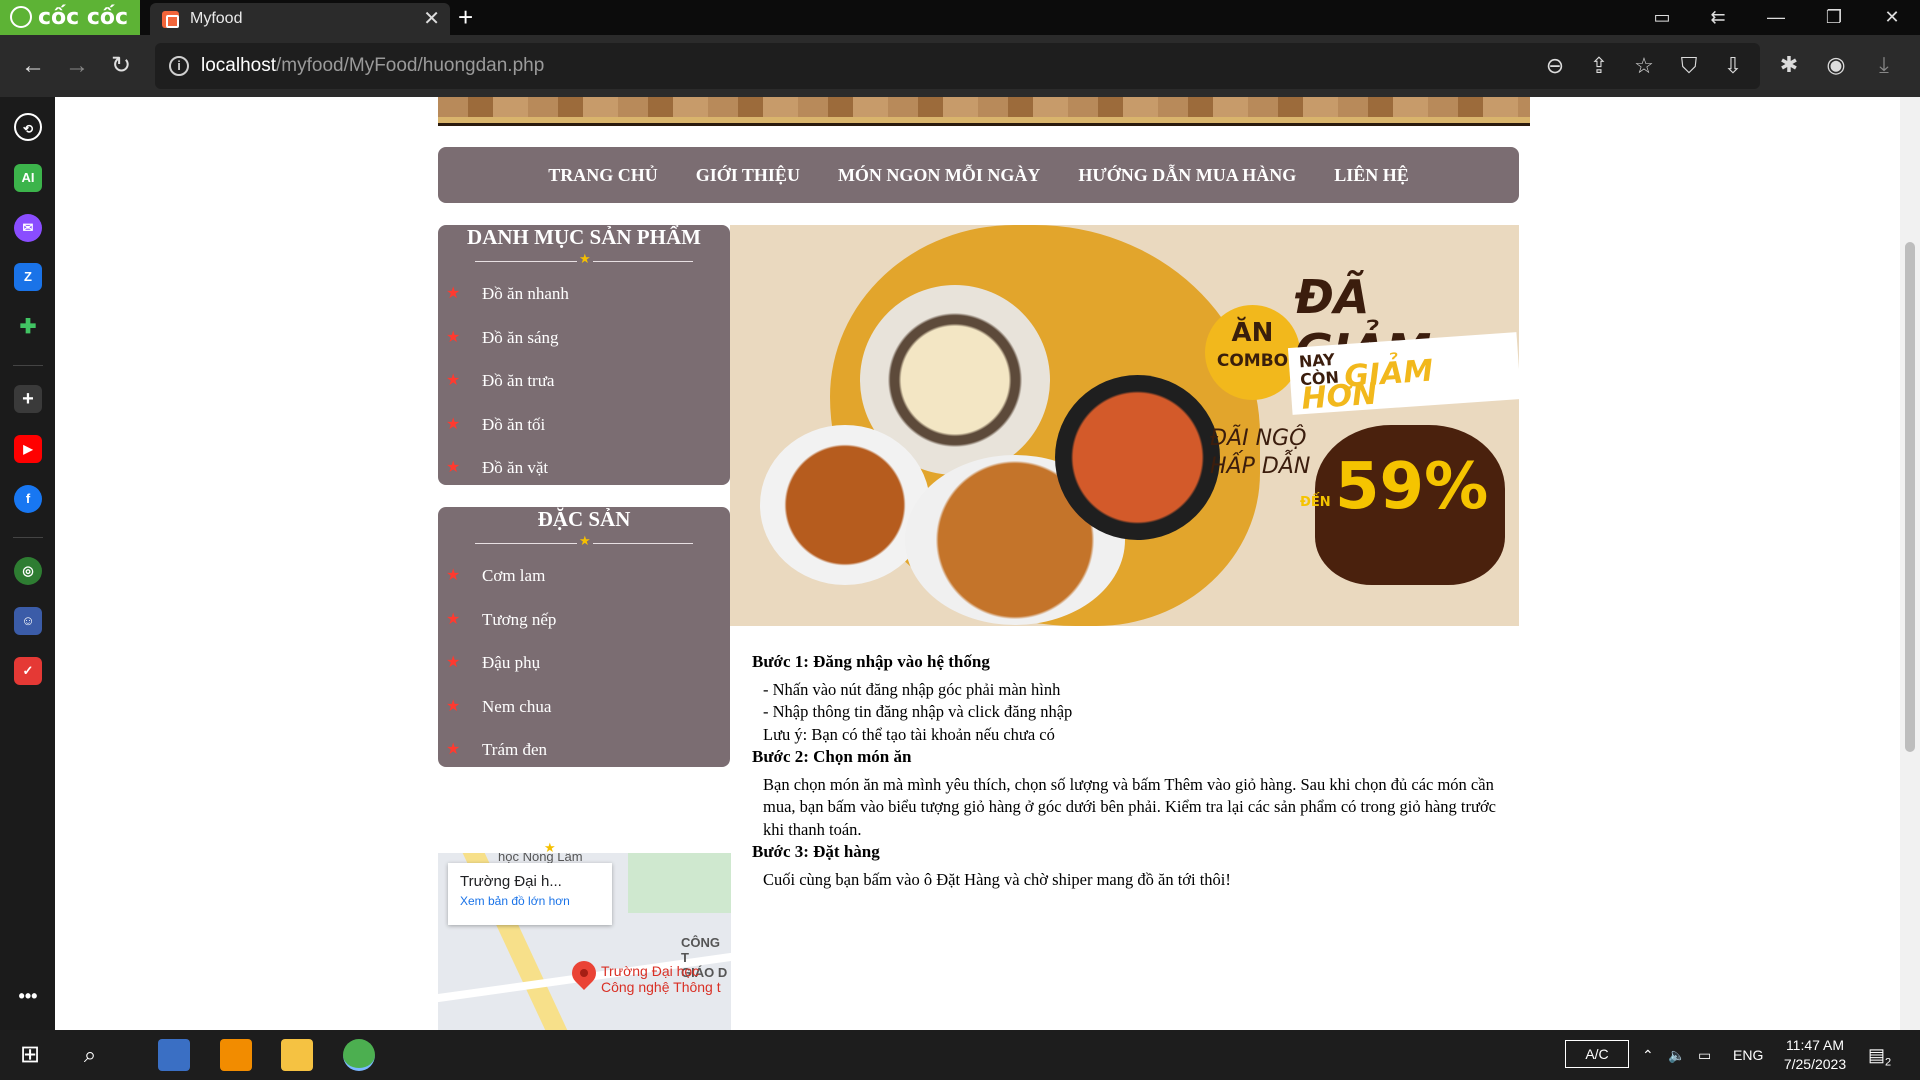 Image resolution: width=1920 pixels, height=1080 pixels. What do you see at coordinates (1815, 1064) in the screenshot?
I see `clock-date: 7/25/2023` at bounding box center [1815, 1064].